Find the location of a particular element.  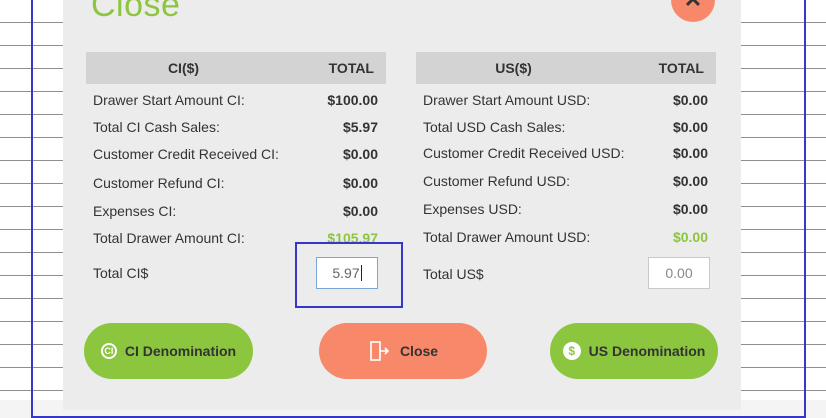

us-row-label: Customer Refund USD: is located at coordinates (497, 181).